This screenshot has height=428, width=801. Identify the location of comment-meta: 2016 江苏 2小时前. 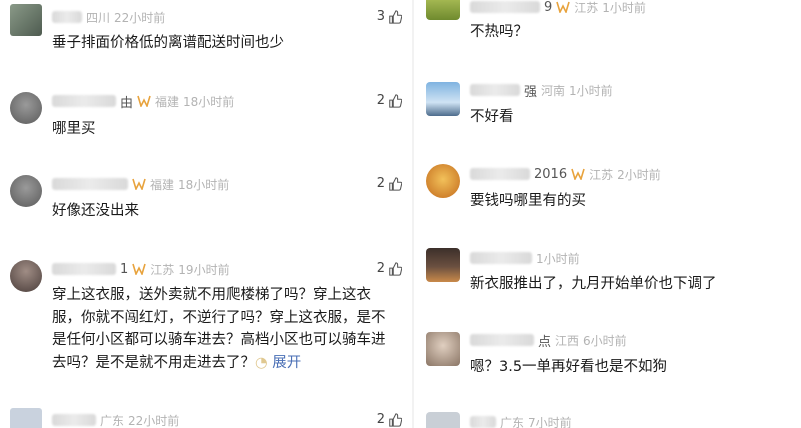
(565, 174).